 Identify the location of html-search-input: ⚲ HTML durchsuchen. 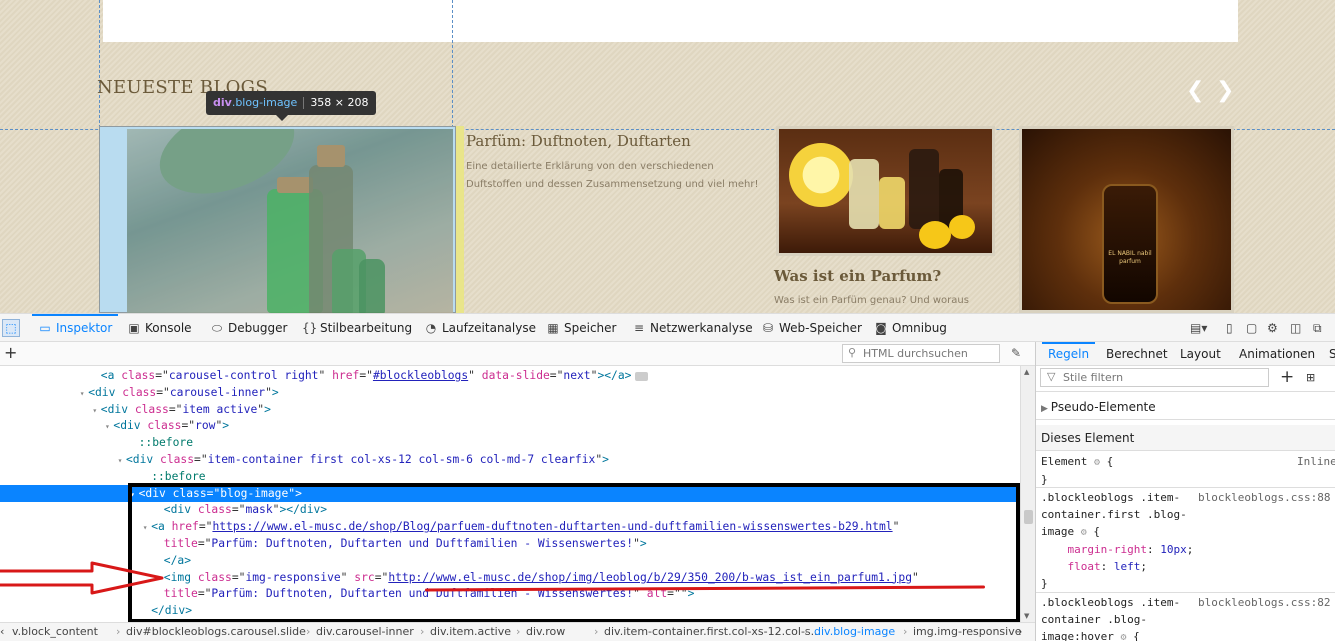
(921, 353).